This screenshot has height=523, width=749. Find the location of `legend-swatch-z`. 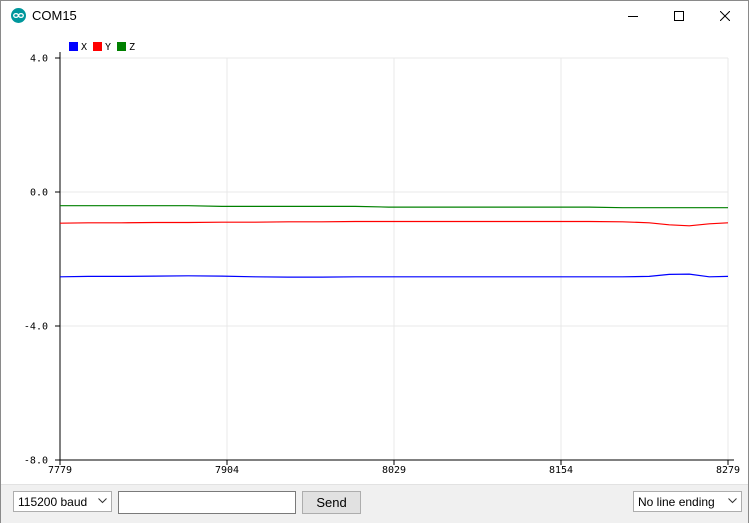

legend-swatch-z is located at coordinates (121, 46).